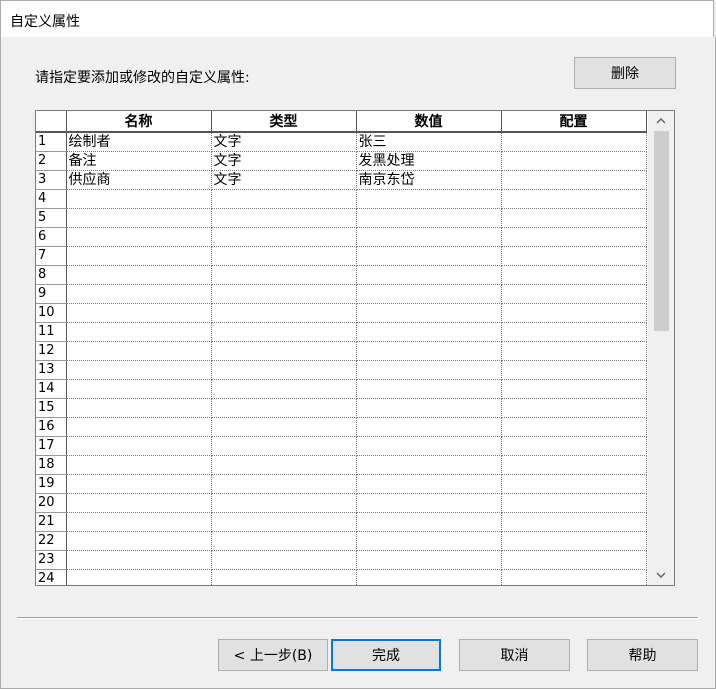 Image resolution: width=716 pixels, height=689 pixels. Describe the element at coordinates (139, 142) in the screenshot. I see `cell-name: 绘制者` at that location.